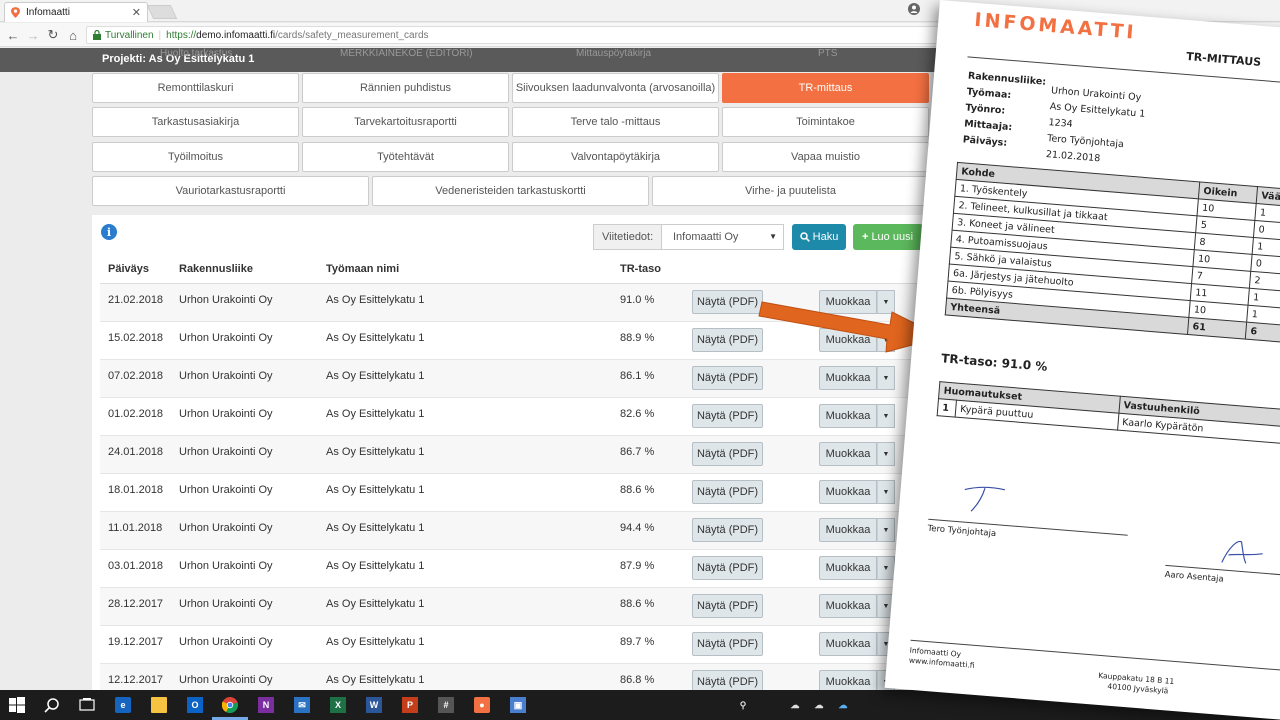 The width and height of the screenshot is (1280, 720). Describe the element at coordinates (216, 269) in the screenshot. I see `column-header-company: Rakennusliike` at that location.